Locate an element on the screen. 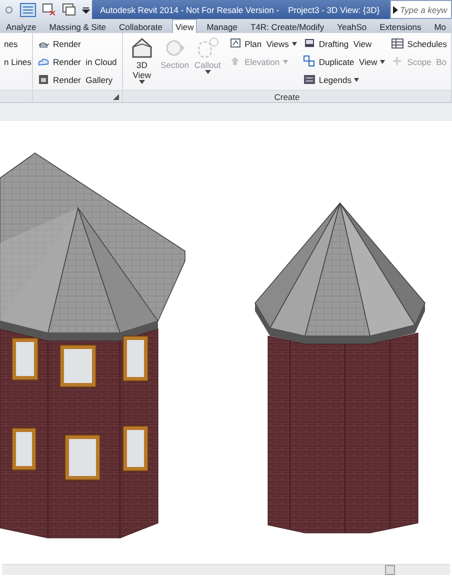  ribbon-button-label: 3D is located at coordinates (142, 65).